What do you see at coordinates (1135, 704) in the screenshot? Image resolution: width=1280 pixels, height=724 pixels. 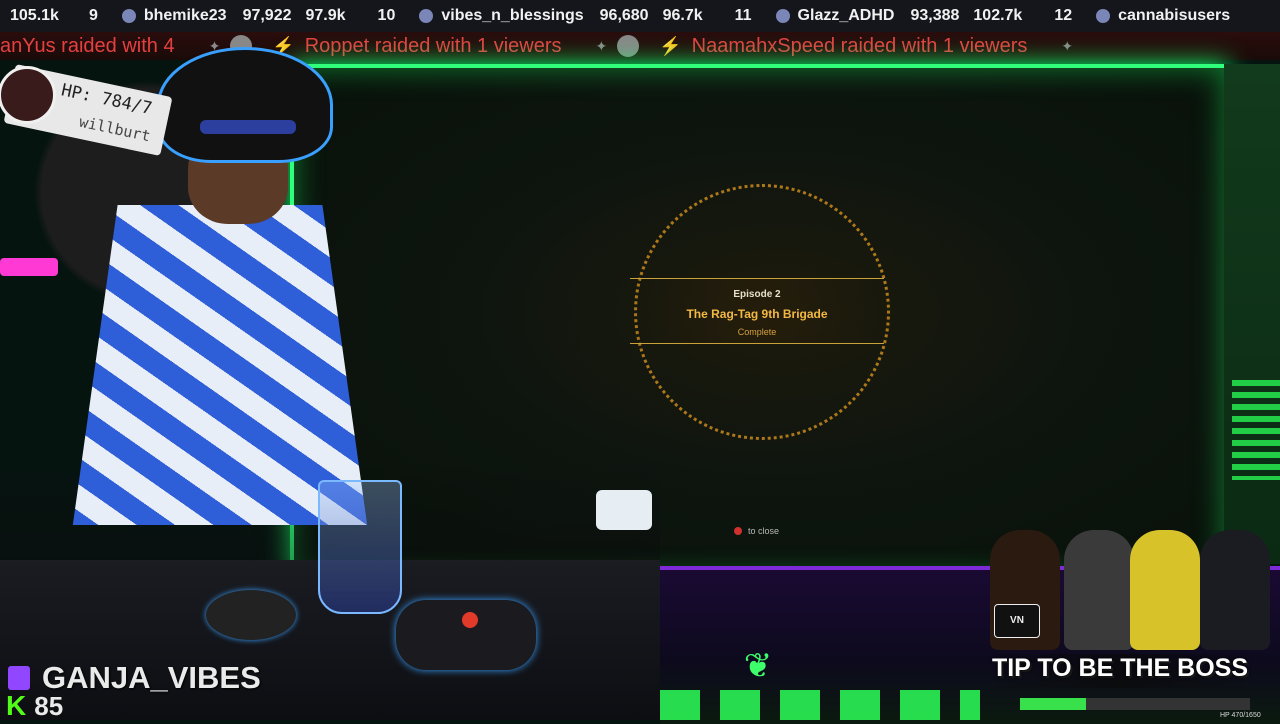 I see `tip-progress-bar` at bounding box center [1135, 704].